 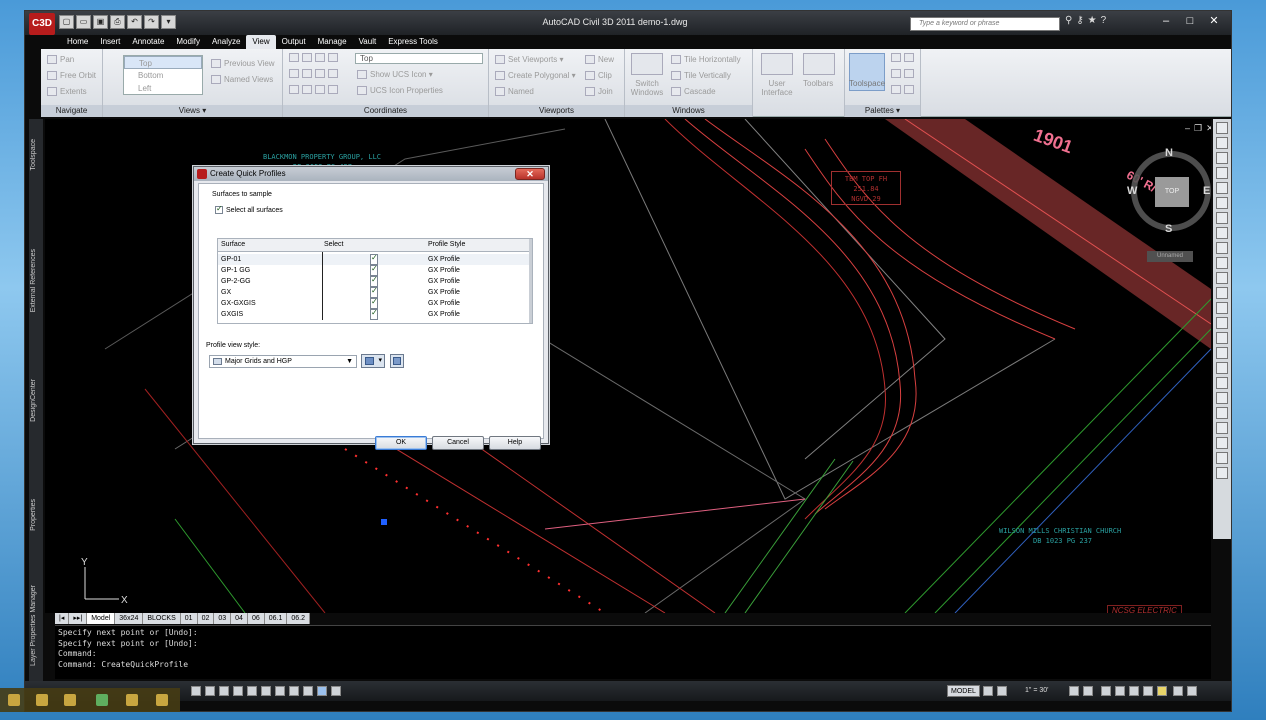 What do you see at coordinates (819, 64) in the screenshot?
I see `toolbars-icon` at bounding box center [819, 64].